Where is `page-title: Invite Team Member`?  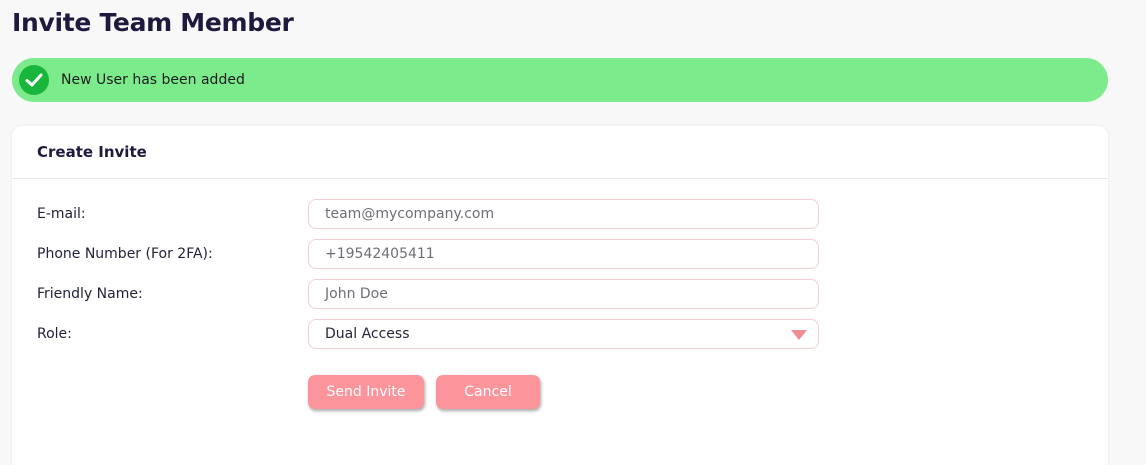
page-title: Invite Team Member is located at coordinates (153, 22).